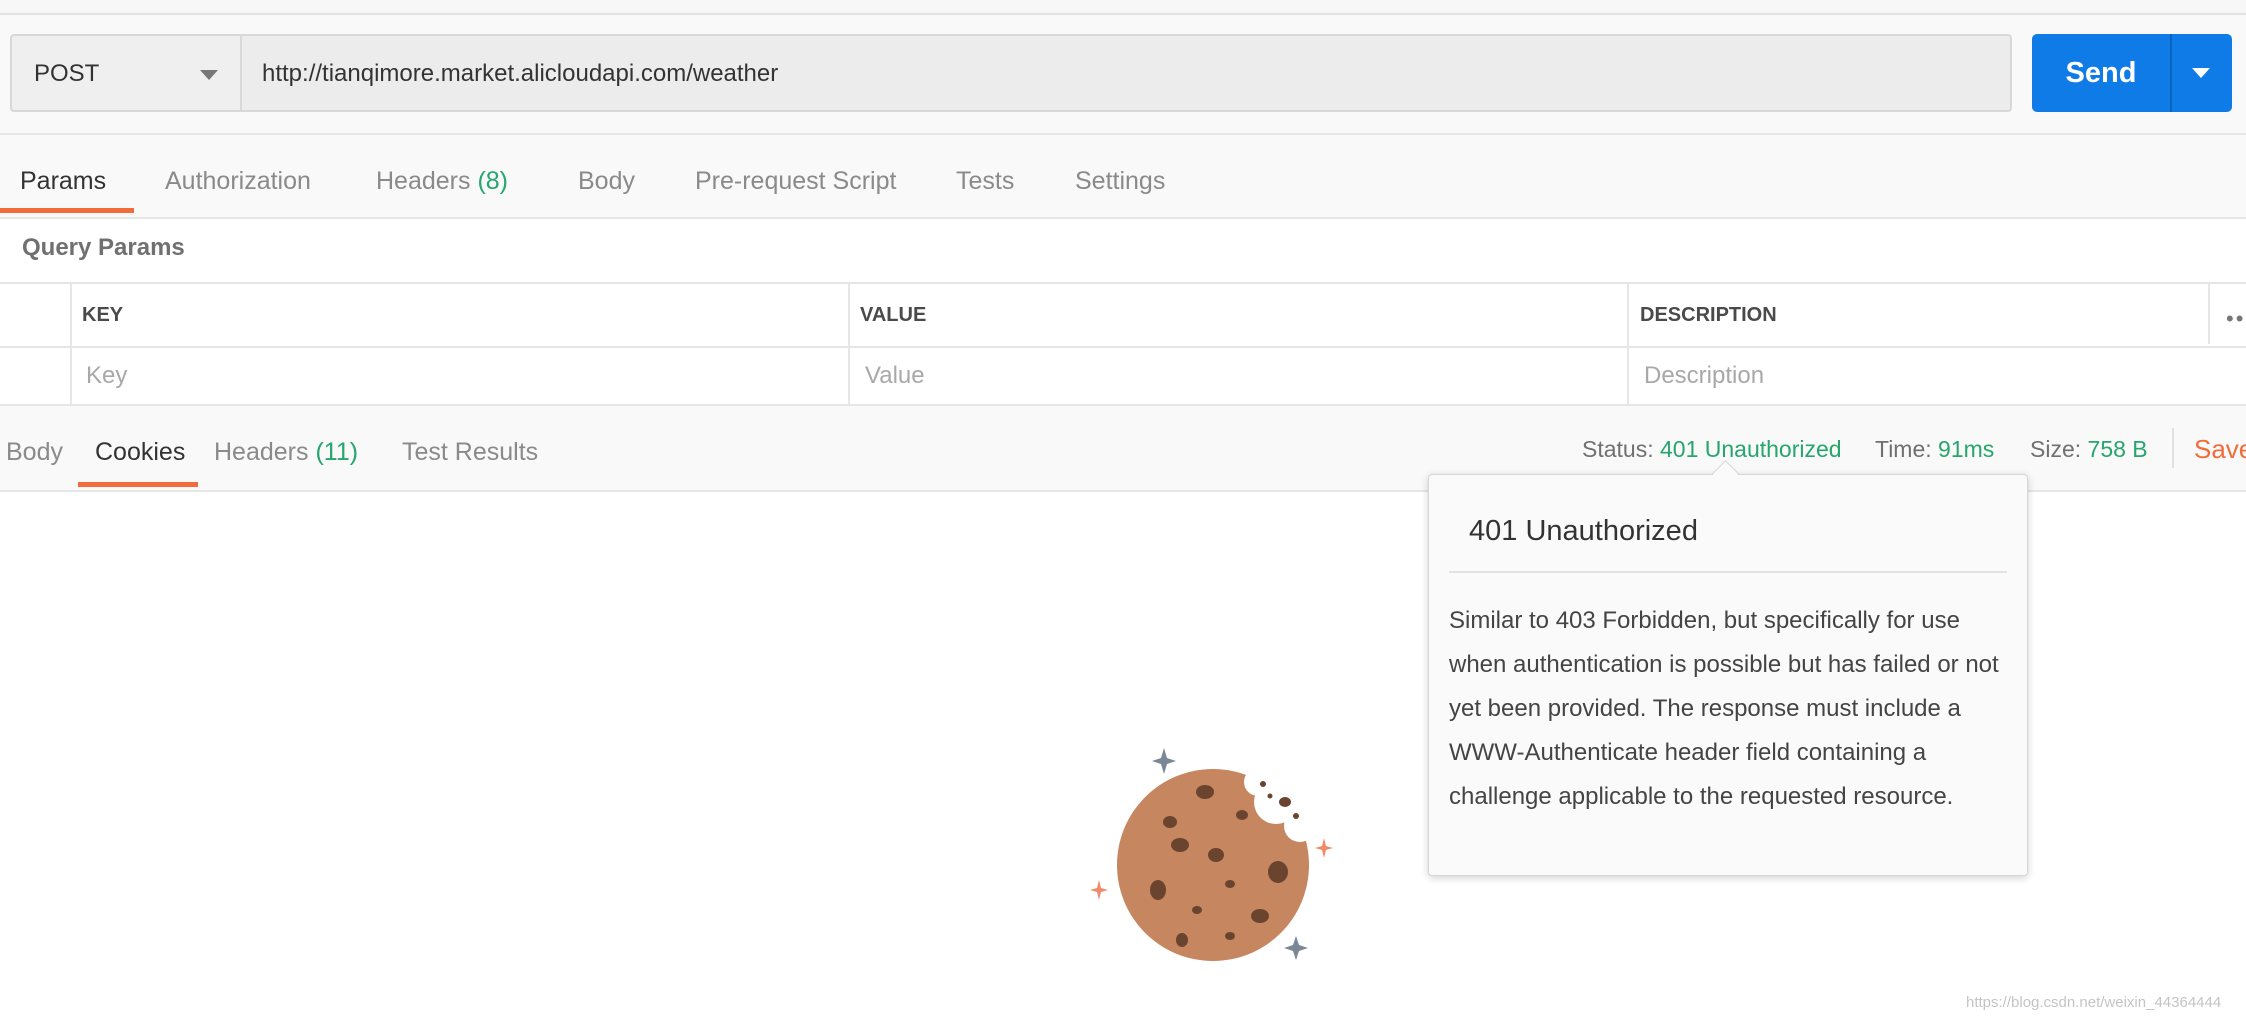 The width and height of the screenshot is (2246, 1022). Describe the element at coordinates (1708, 315) in the screenshot. I see `column-header-description: DESCRIPTION` at that location.